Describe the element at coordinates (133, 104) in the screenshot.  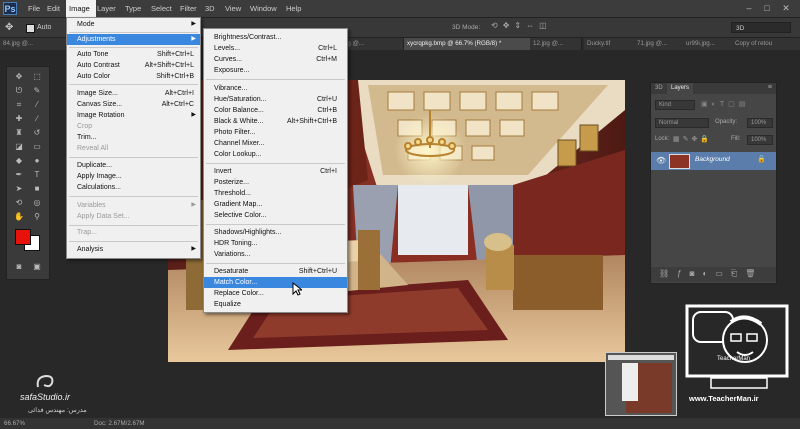
I see `menu-item-canvas-size: Canvas Size... Alt+Ctrl+C` at that location.